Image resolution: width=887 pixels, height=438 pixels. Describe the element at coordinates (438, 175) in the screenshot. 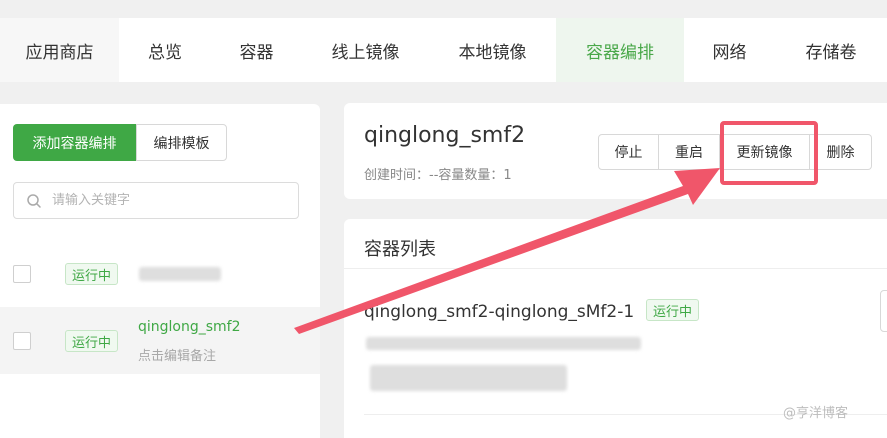

I see `compose-meta: 创建时间：--容量数量：1` at that location.